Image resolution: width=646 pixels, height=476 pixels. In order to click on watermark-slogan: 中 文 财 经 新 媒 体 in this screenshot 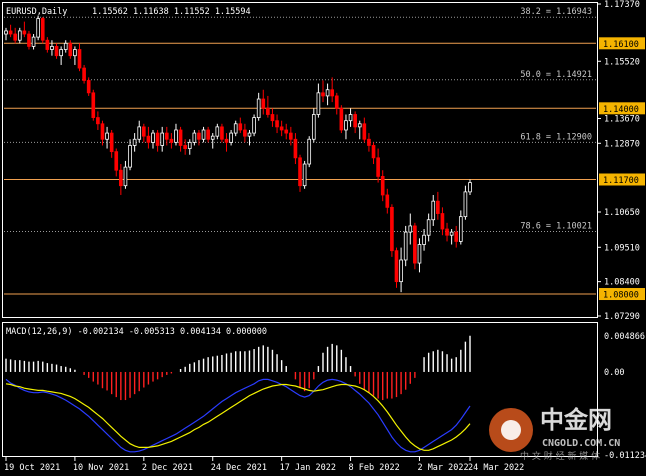, I will do `click(560, 456)`.